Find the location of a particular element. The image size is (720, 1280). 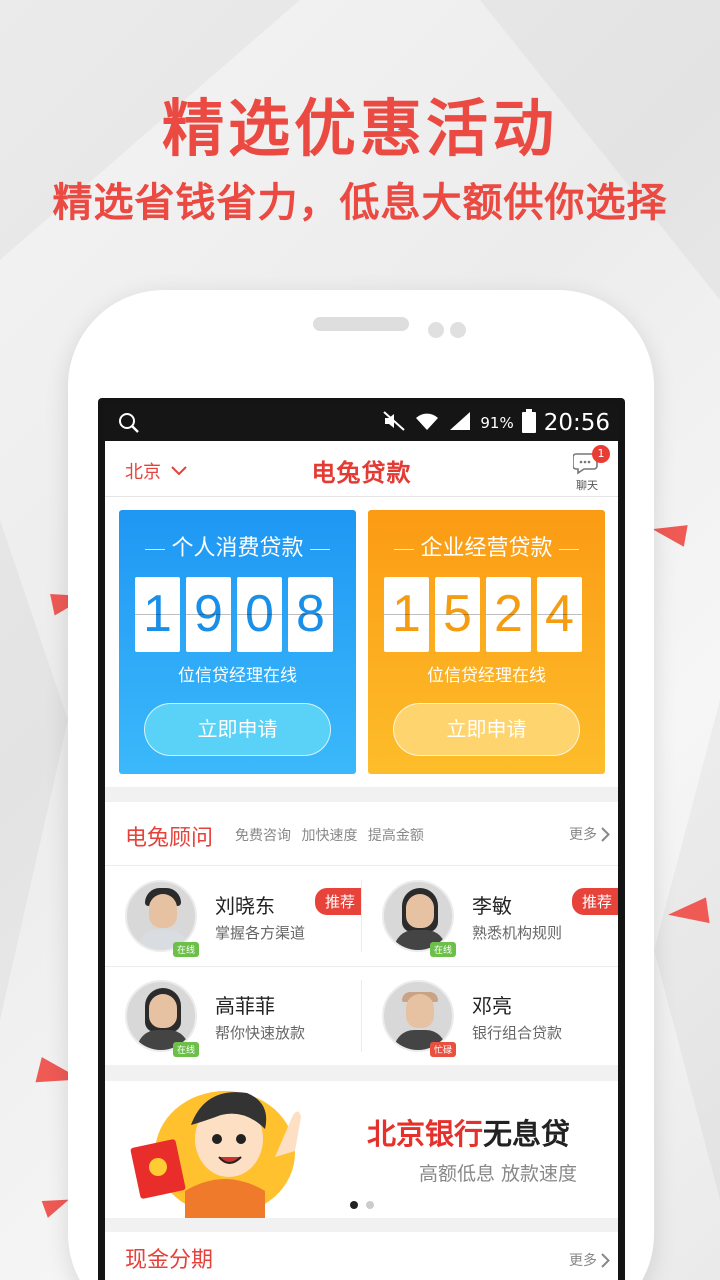

chat-button: 聊天 1 is located at coordinates (590, 469).